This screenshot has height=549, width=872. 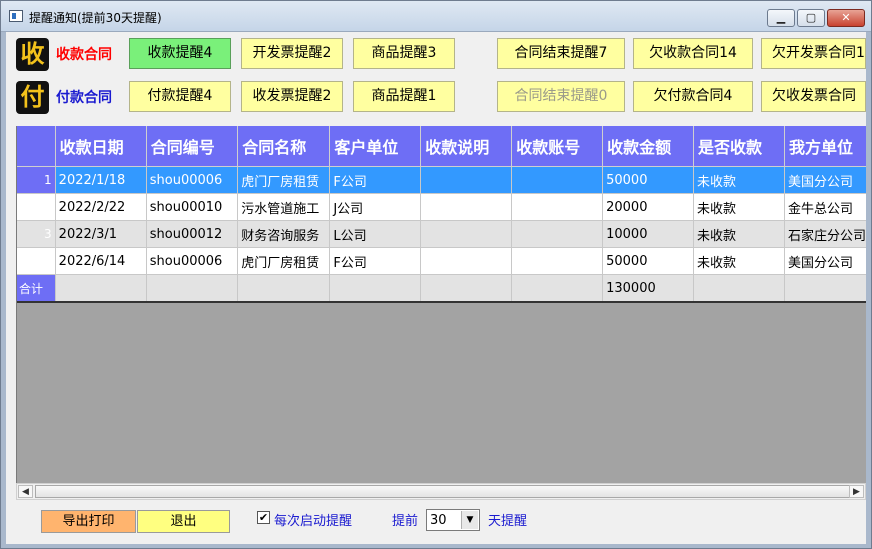 I want to click on cell-contract-name: 财务咨询服务, so click(x=284, y=234).